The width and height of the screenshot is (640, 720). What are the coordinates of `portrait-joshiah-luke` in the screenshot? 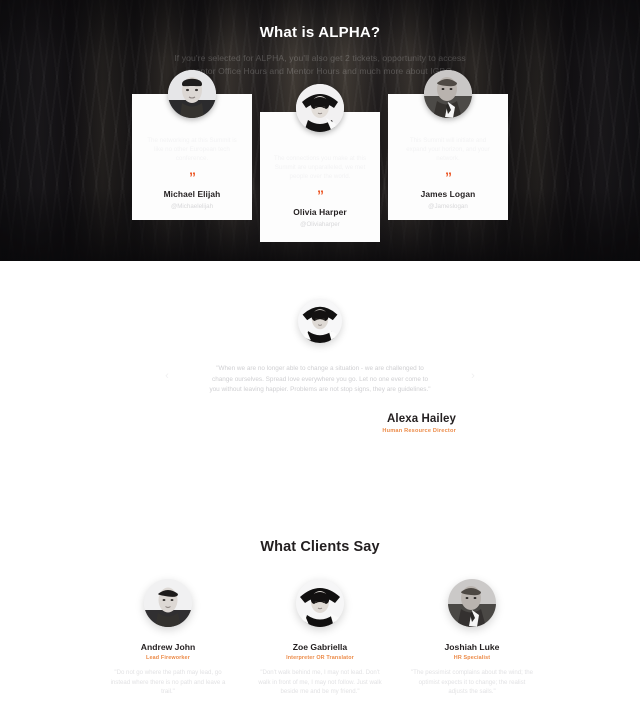 It's located at (472, 603).